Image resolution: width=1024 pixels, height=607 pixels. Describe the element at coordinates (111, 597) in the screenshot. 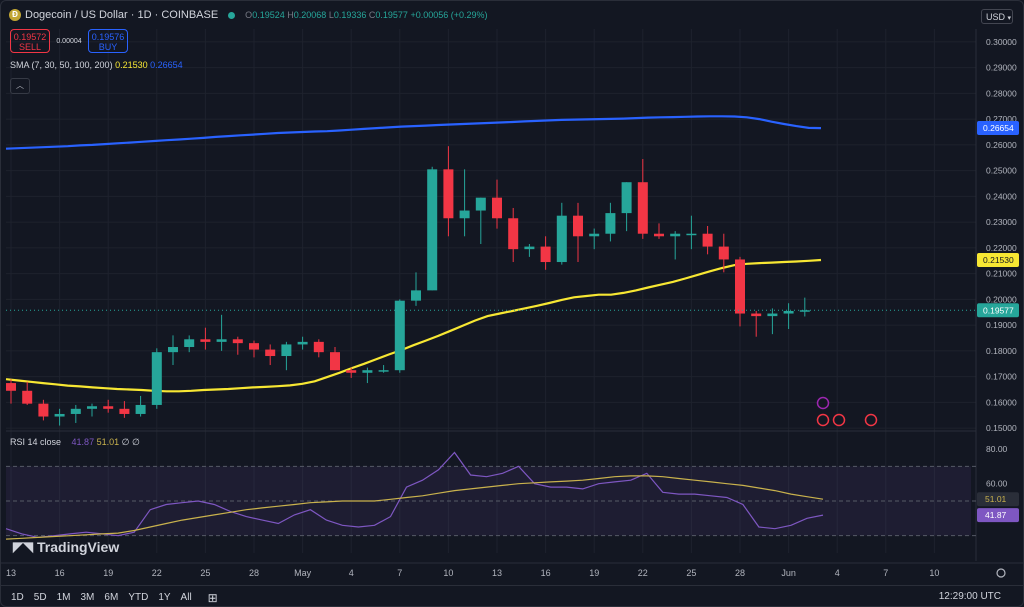

I see `tf-6m: 6M` at that location.